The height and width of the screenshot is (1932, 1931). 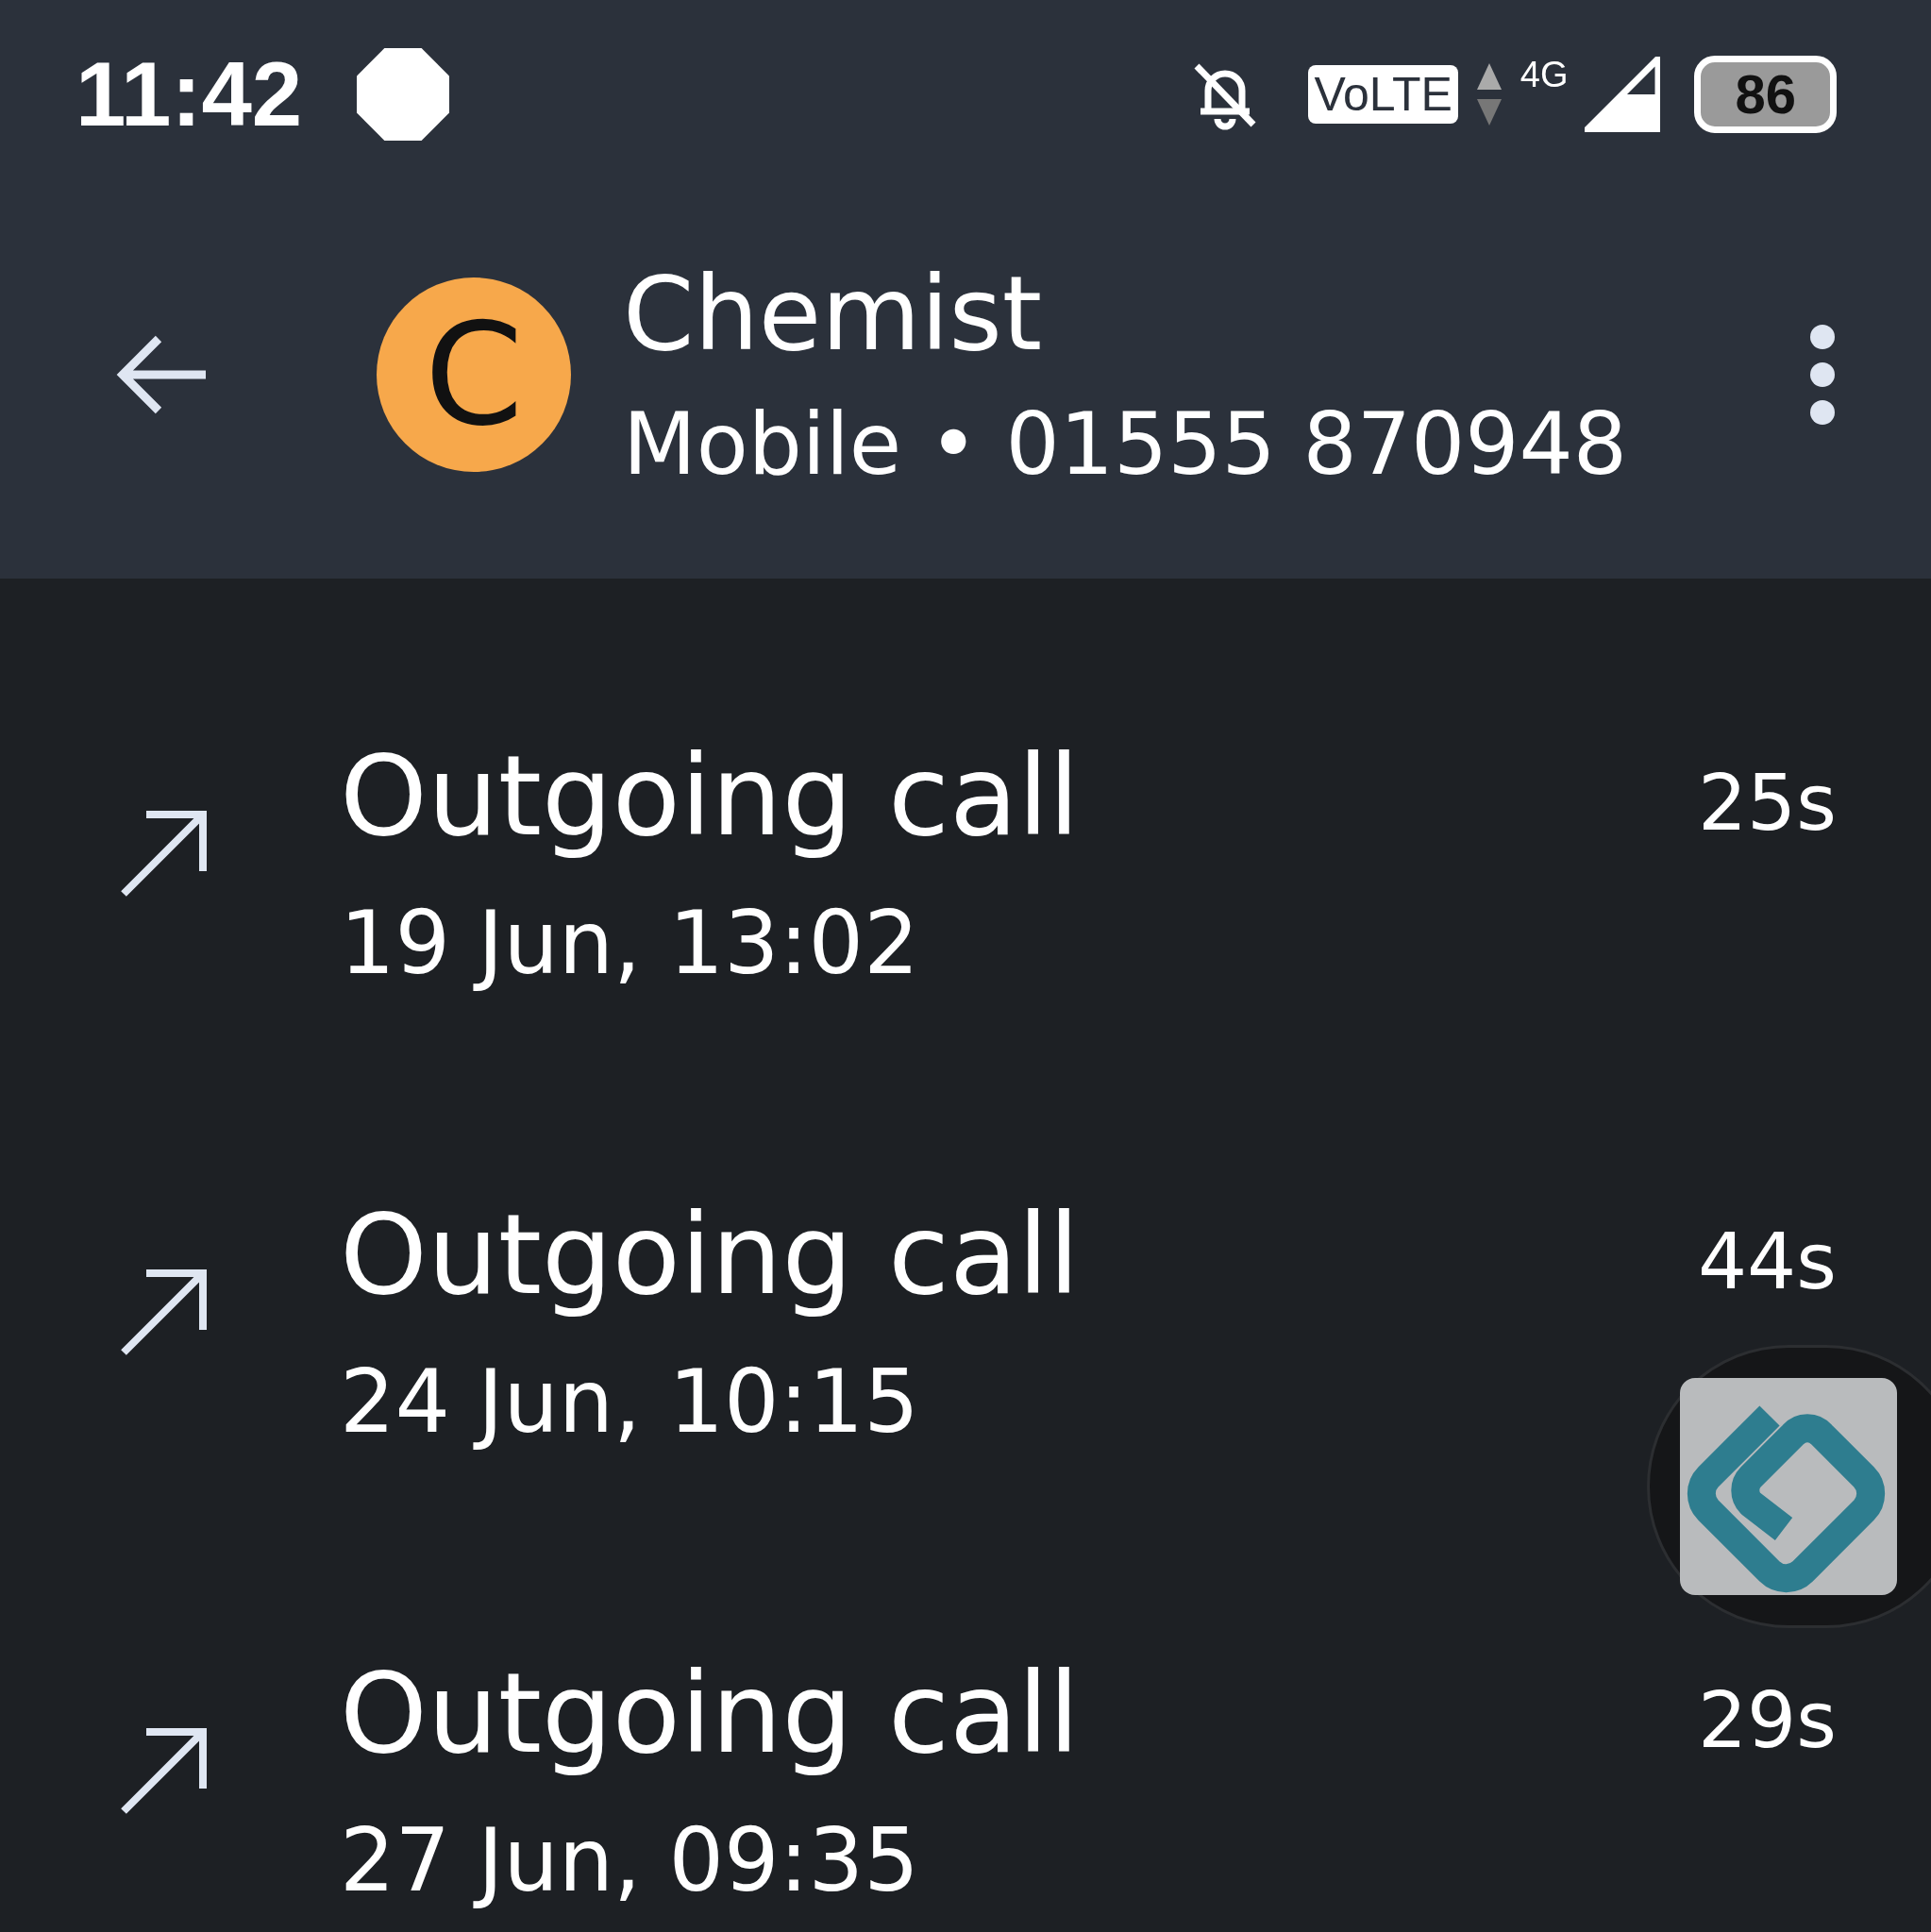 I want to click on more-options-button, so click(x=1822, y=374).